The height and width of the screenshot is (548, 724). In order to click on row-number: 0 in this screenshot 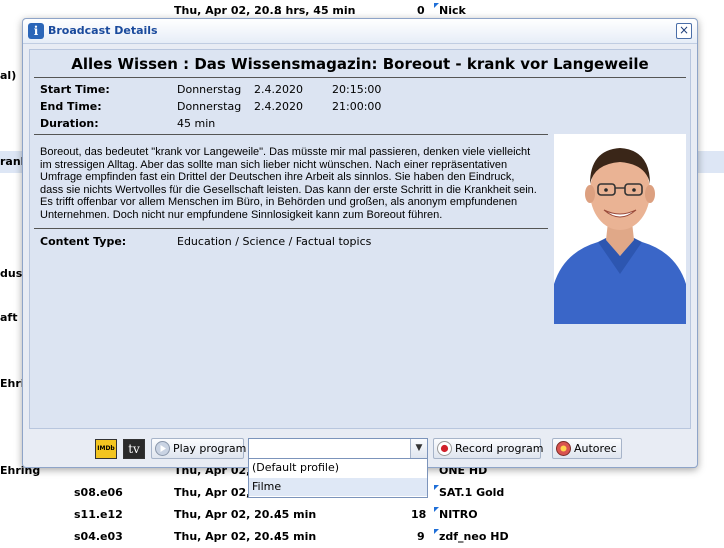, I will do `click(421, 10)`.